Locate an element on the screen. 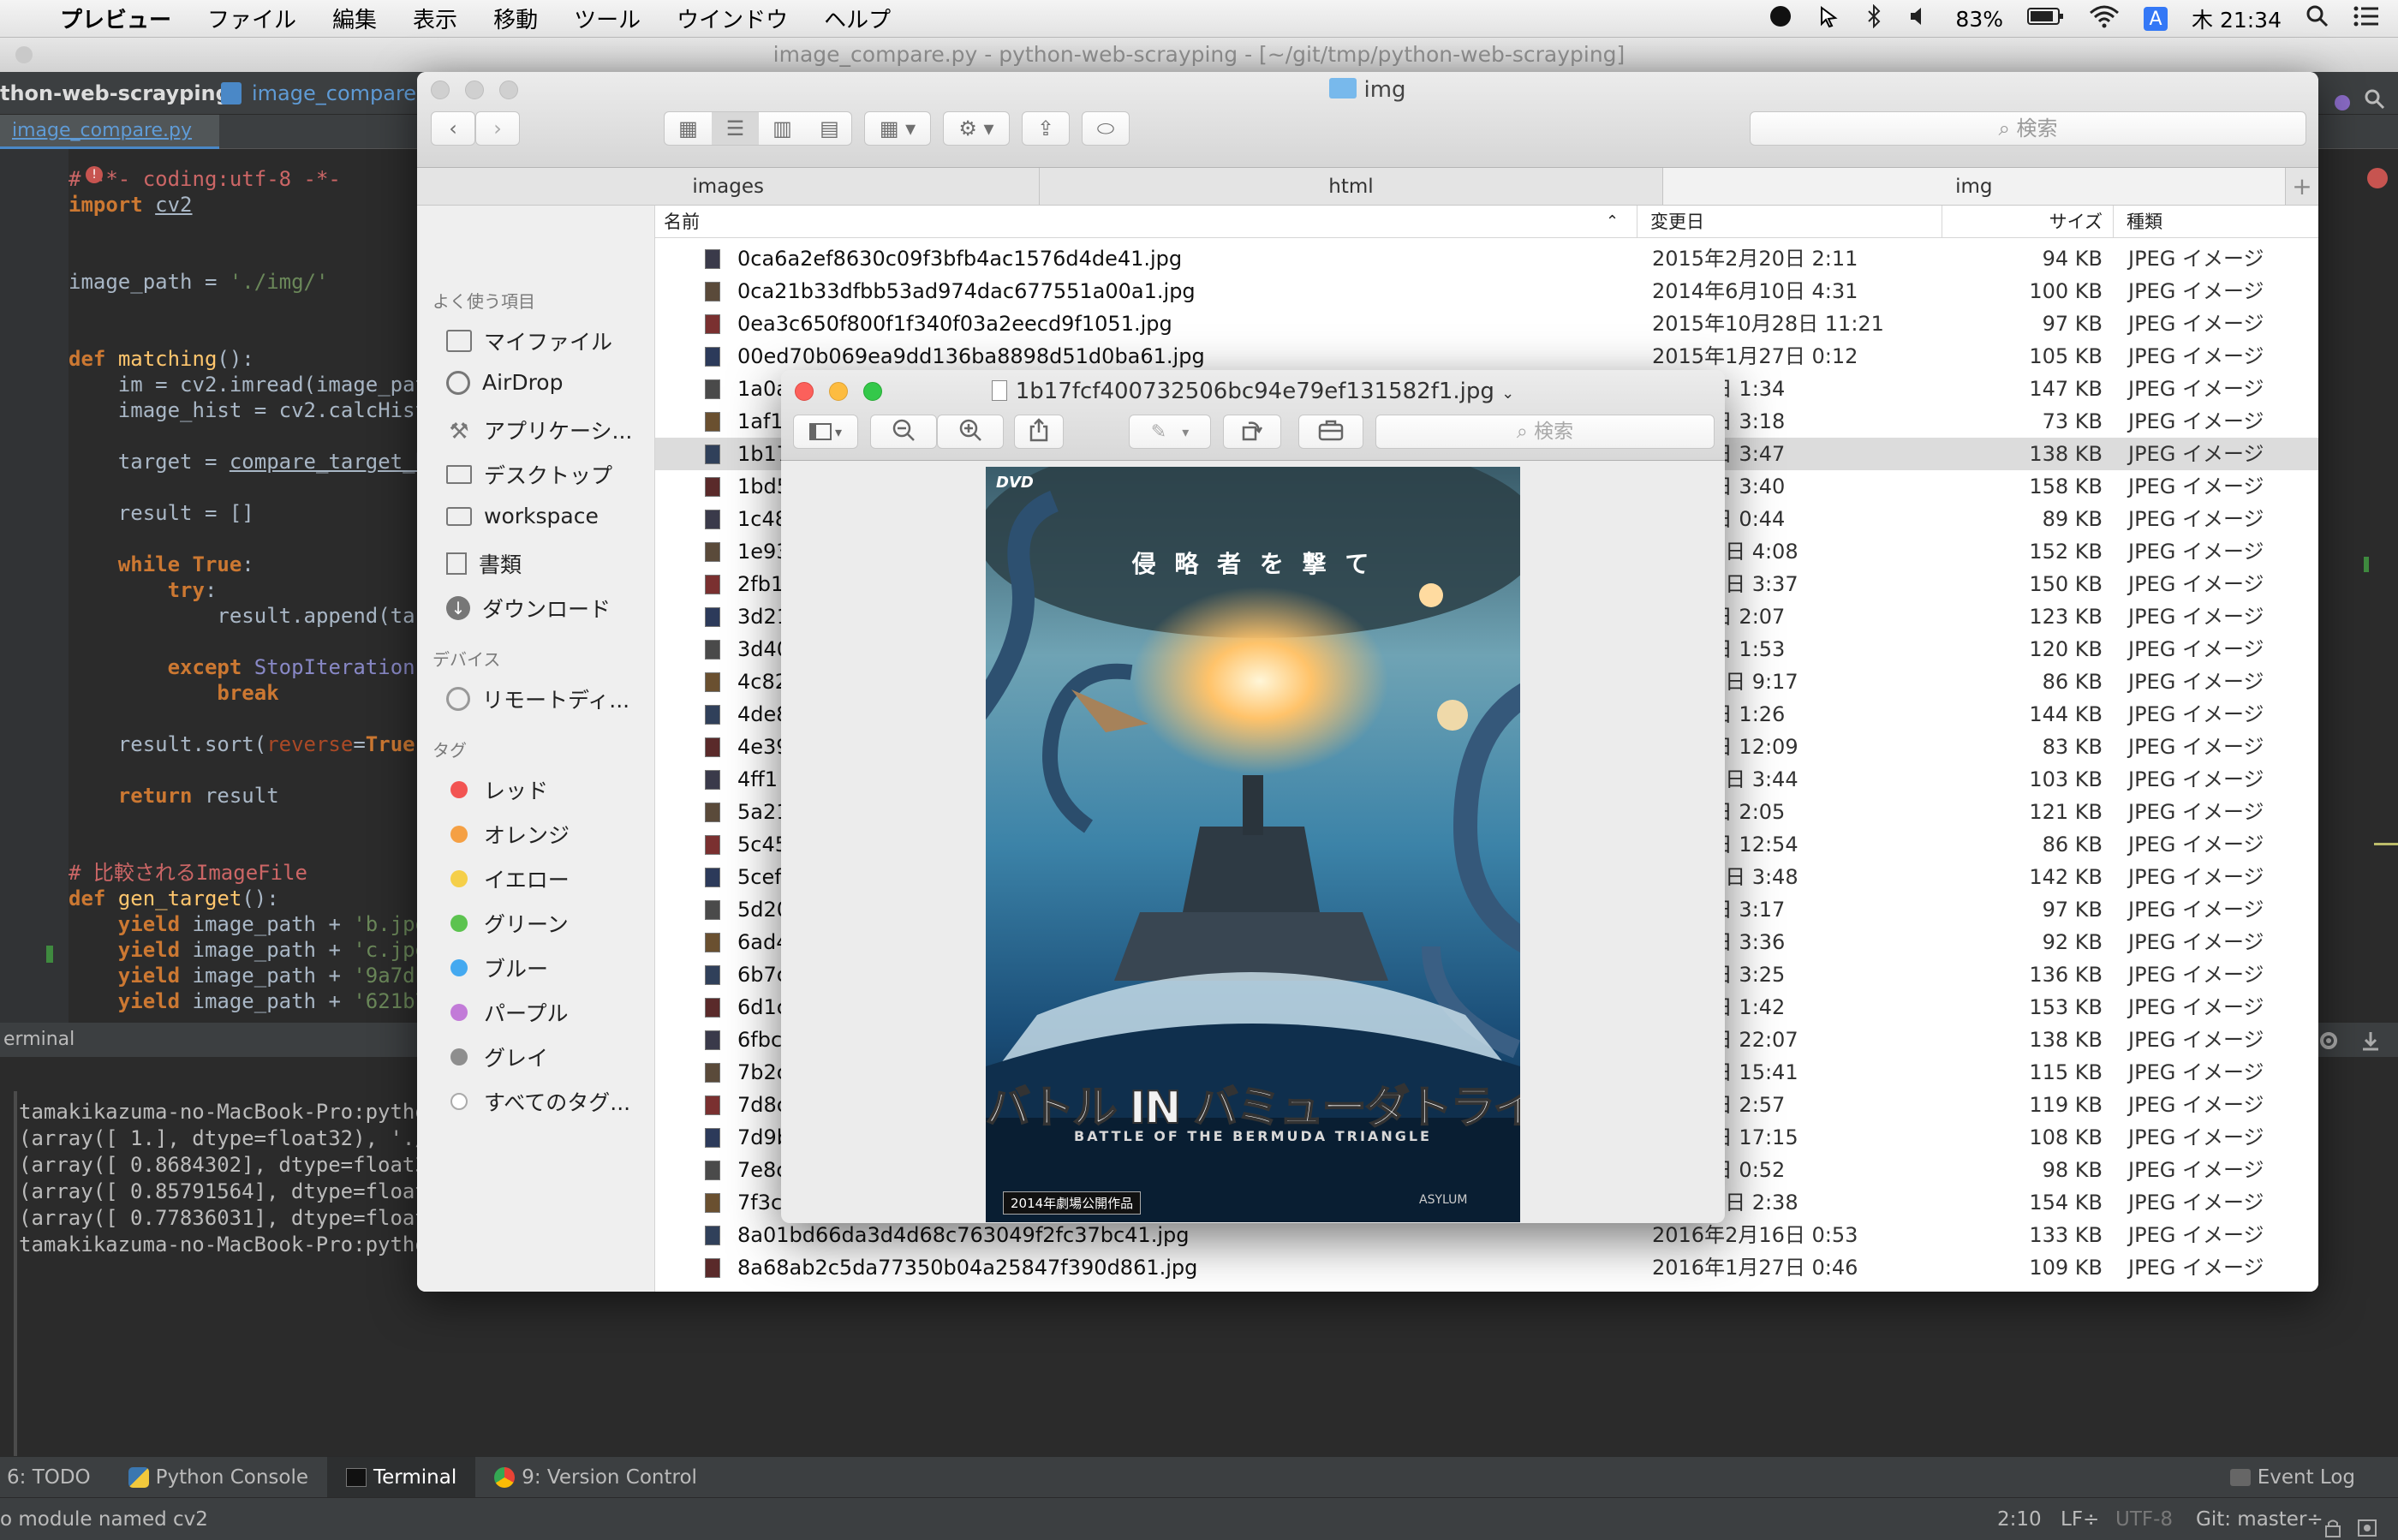 The image size is (2398, 1540). menu-extra-circle-icon is located at coordinates (1781, 18).